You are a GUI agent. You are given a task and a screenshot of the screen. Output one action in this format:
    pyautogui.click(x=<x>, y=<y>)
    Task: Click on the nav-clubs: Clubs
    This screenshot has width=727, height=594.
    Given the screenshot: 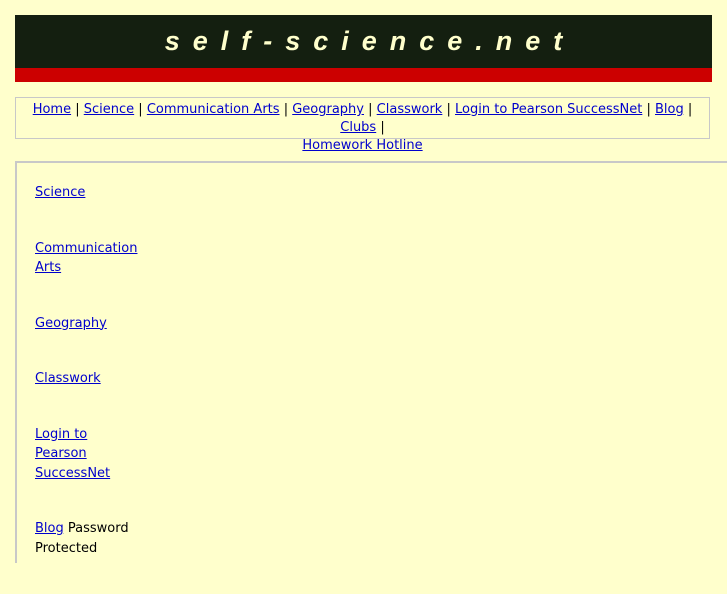 What is the action you would take?
    pyautogui.click(x=358, y=127)
    